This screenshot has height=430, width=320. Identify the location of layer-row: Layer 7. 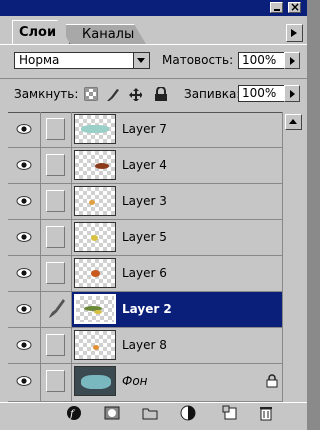
(145, 130).